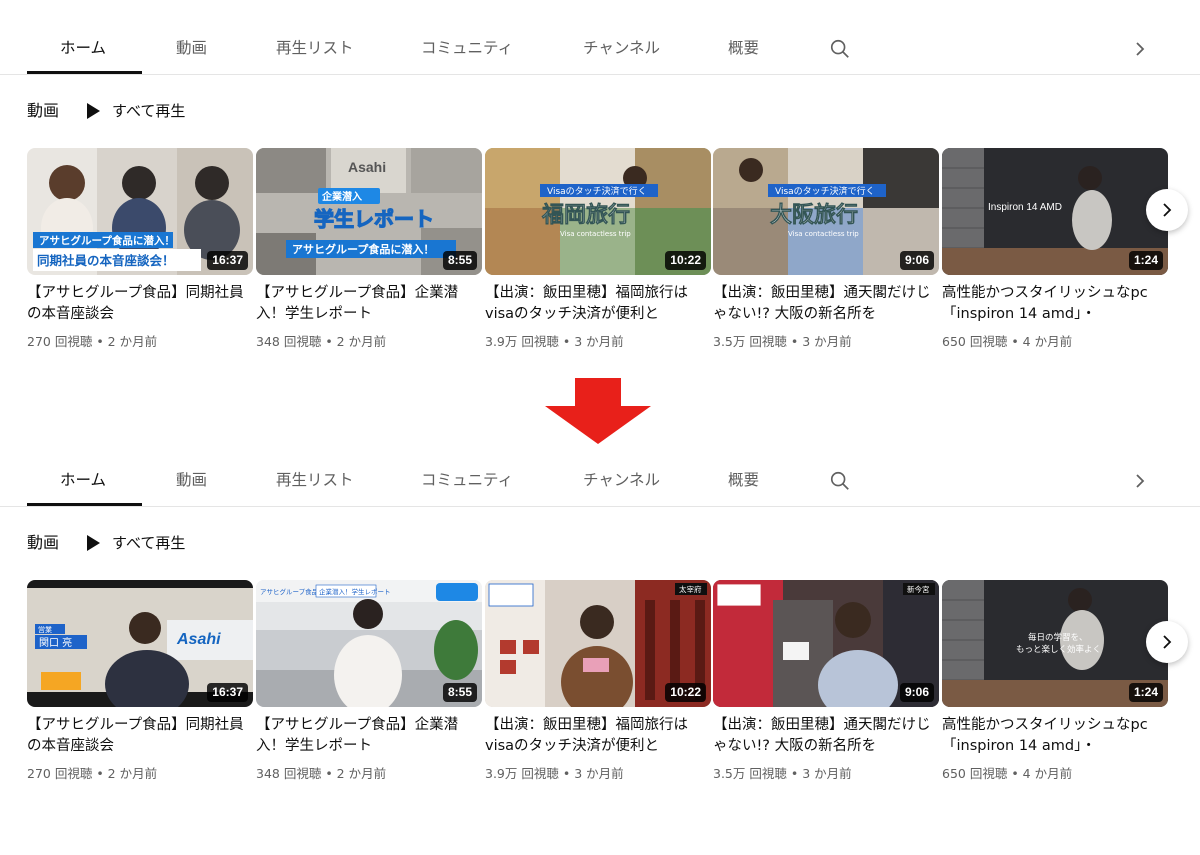 Image resolution: width=1200 pixels, height=855 pixels. I want to click on video-meta: 3.9万 回視聴 • 3 か月前, so click(554, 341).